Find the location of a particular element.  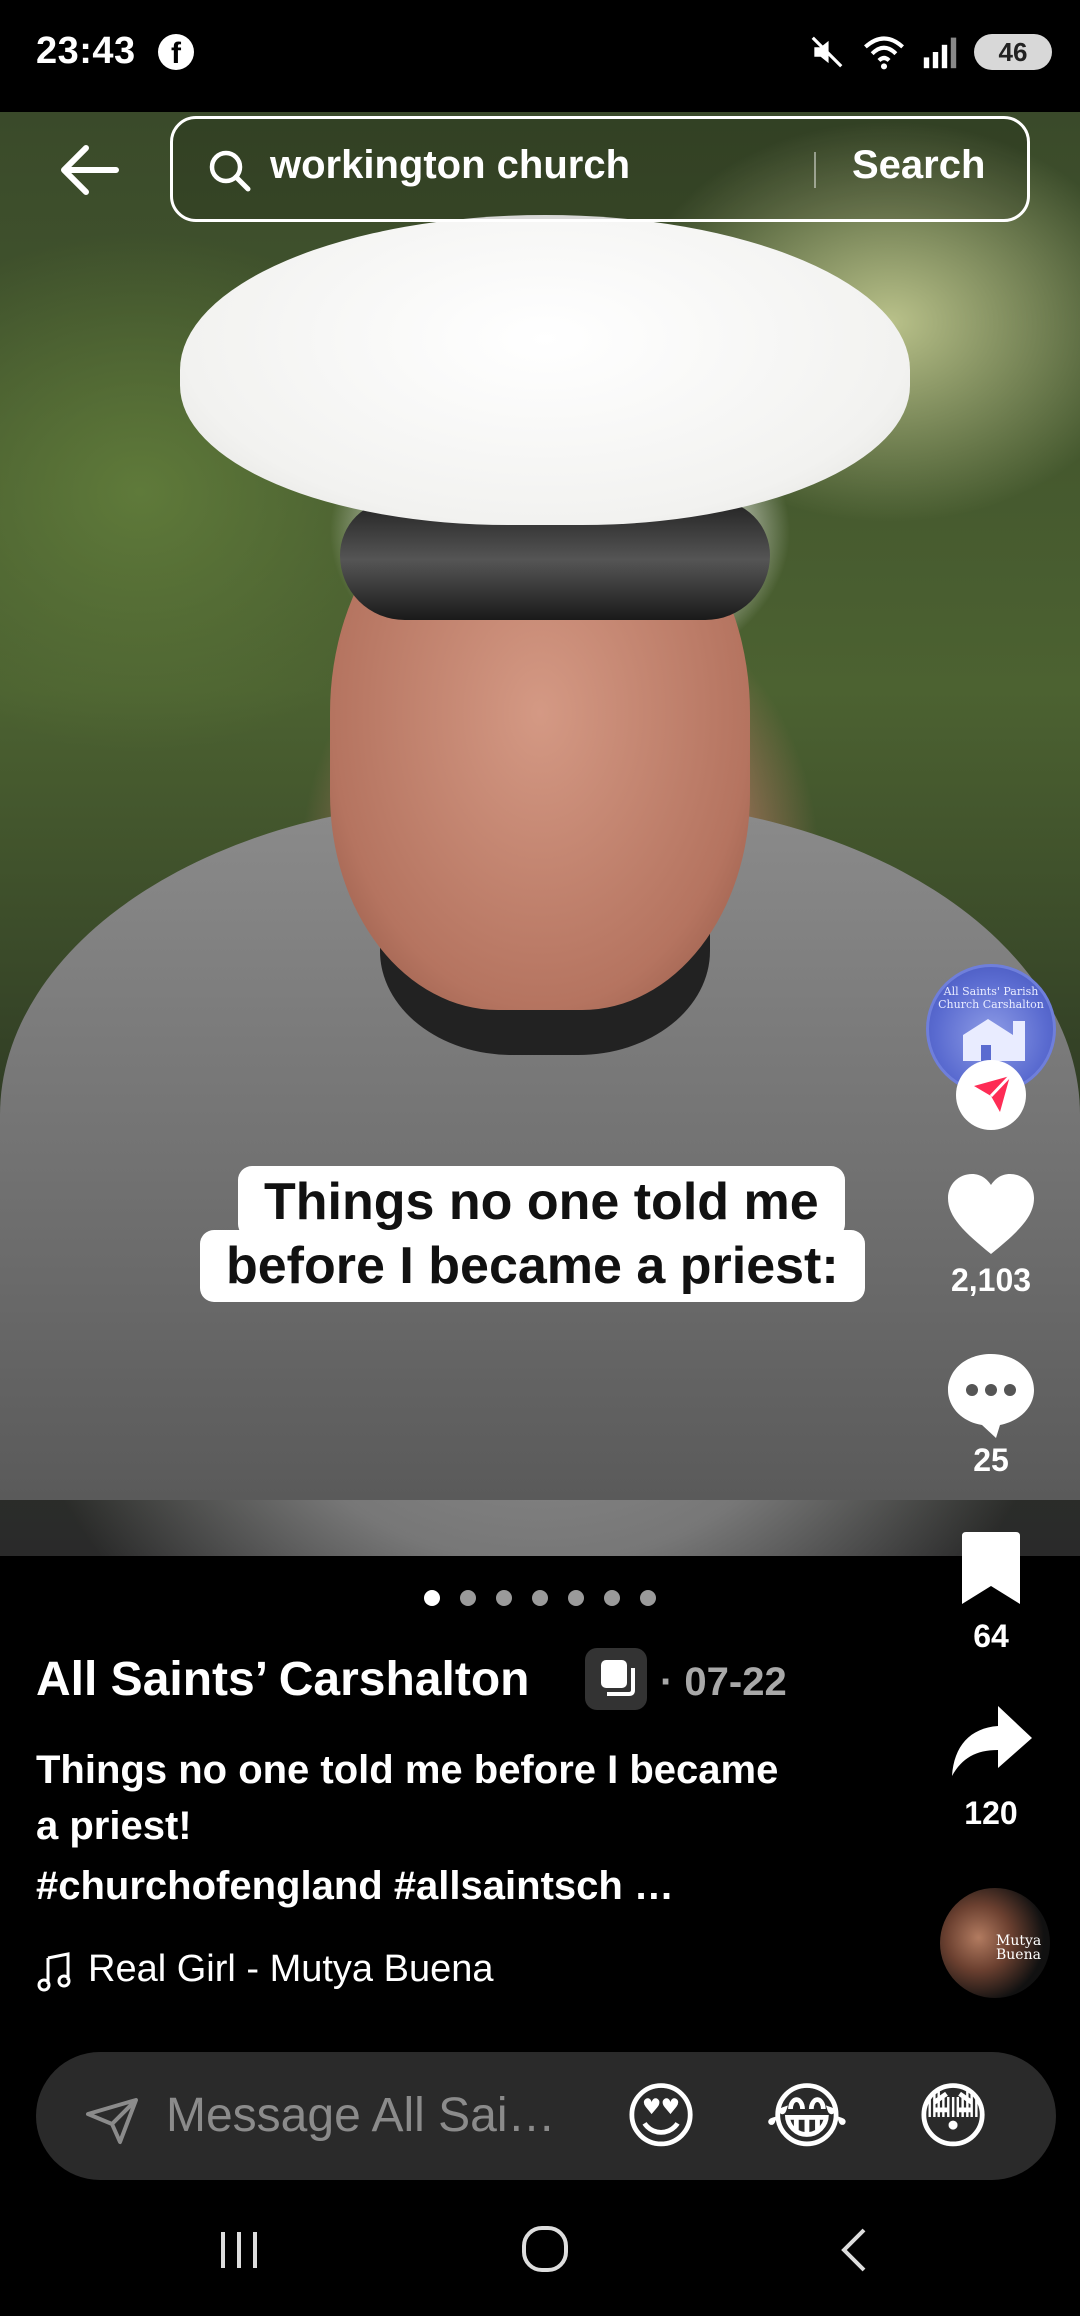

like-heart-icon is located at coordinates (991, 1215).